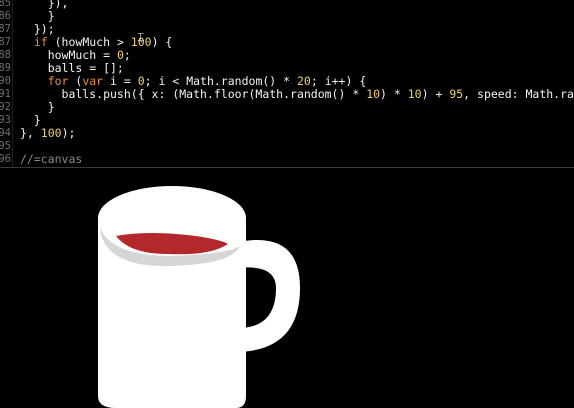 The width and height of the screenshot is (574, 408). I want to click on code-token: 100, so click(51, 133).